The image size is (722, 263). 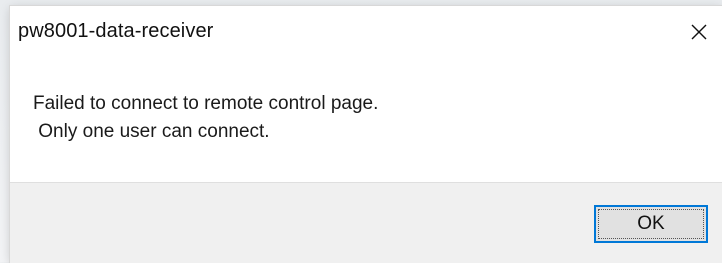 What do you see at coordinates (116, 31) in the screenshot?
I see `dialog-title: pw8001-data-receiver` at bounding box center [116, 31].